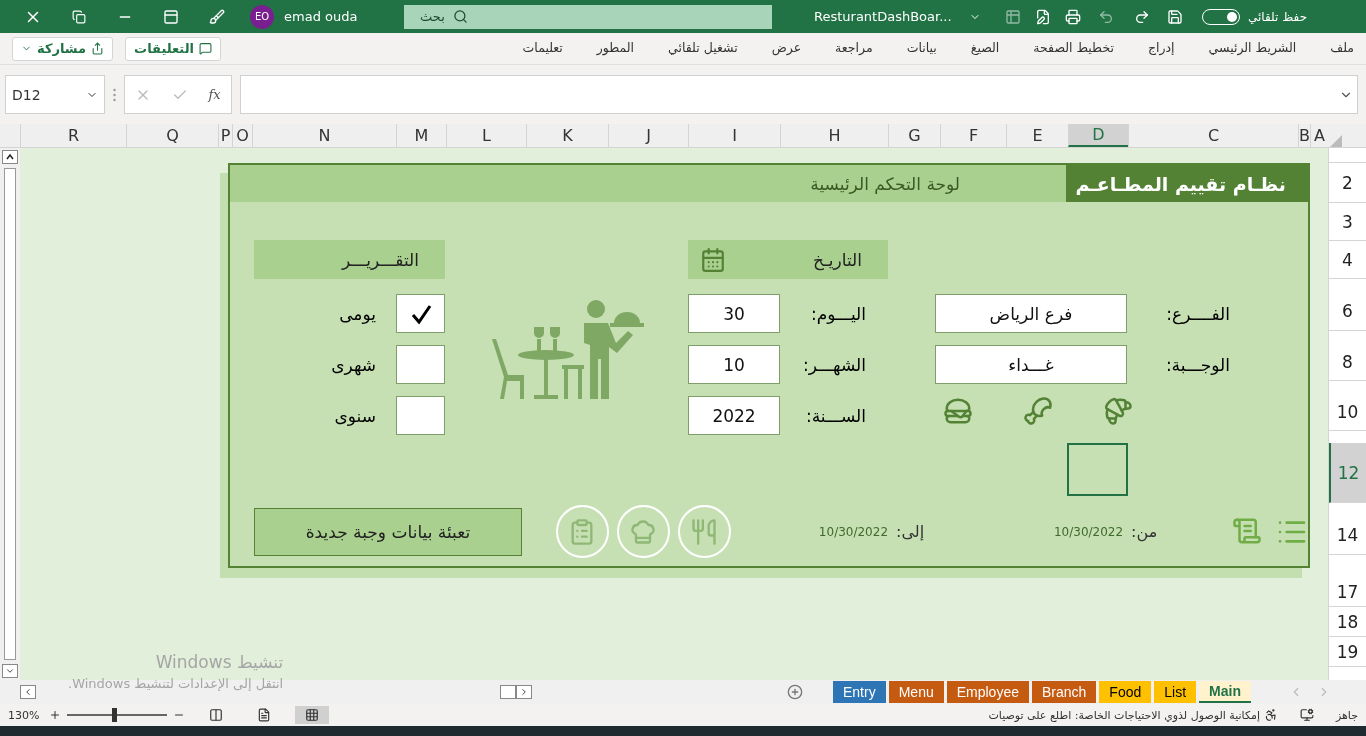 This screenshot has width=1366, height=736. Describe the element at coordinates (1144, 531) in the screenshot. I see `range-label: من:` at that location.